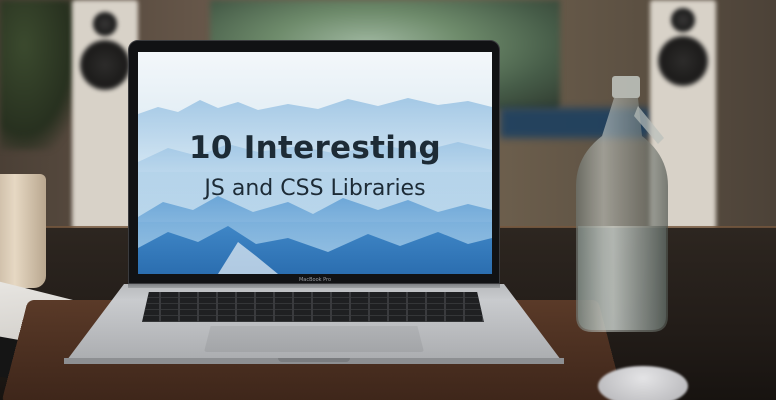 This screenshot has height=400, width=776. I want to click on bezel-model-label: MacBook Pro, so click(315, 280).